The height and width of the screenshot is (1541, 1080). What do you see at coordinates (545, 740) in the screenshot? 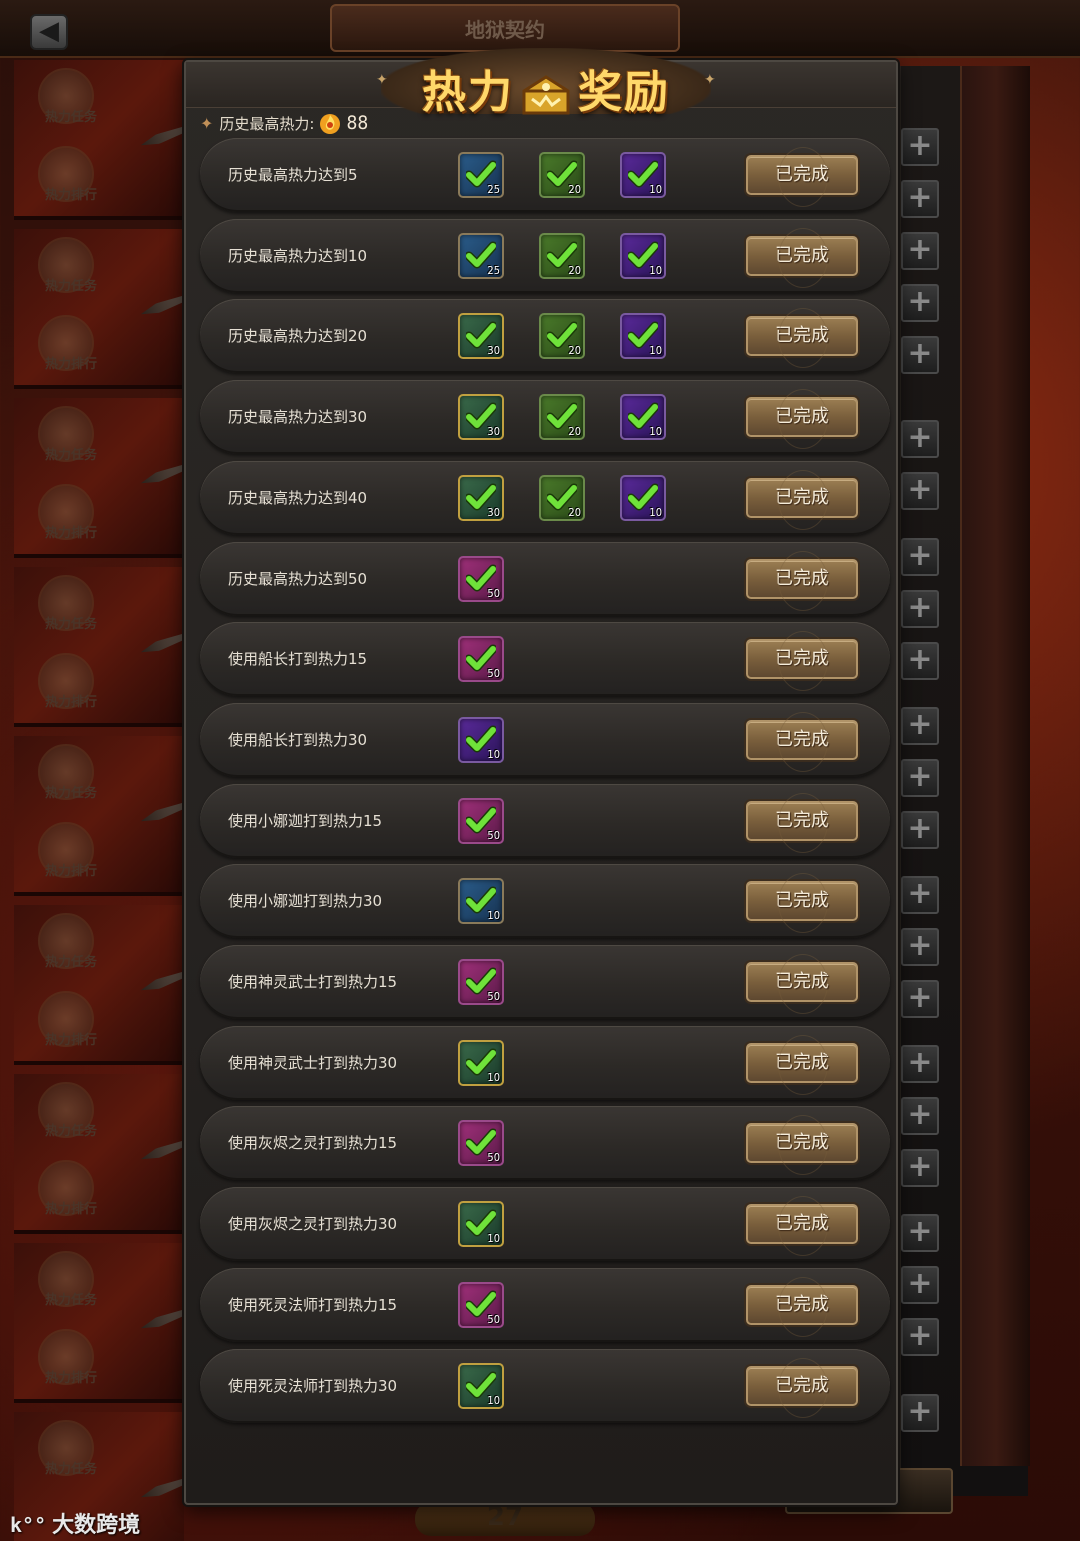
I see `task-row: 使用船长打到热力30 10 已完成` at bounding box center [545, 740].